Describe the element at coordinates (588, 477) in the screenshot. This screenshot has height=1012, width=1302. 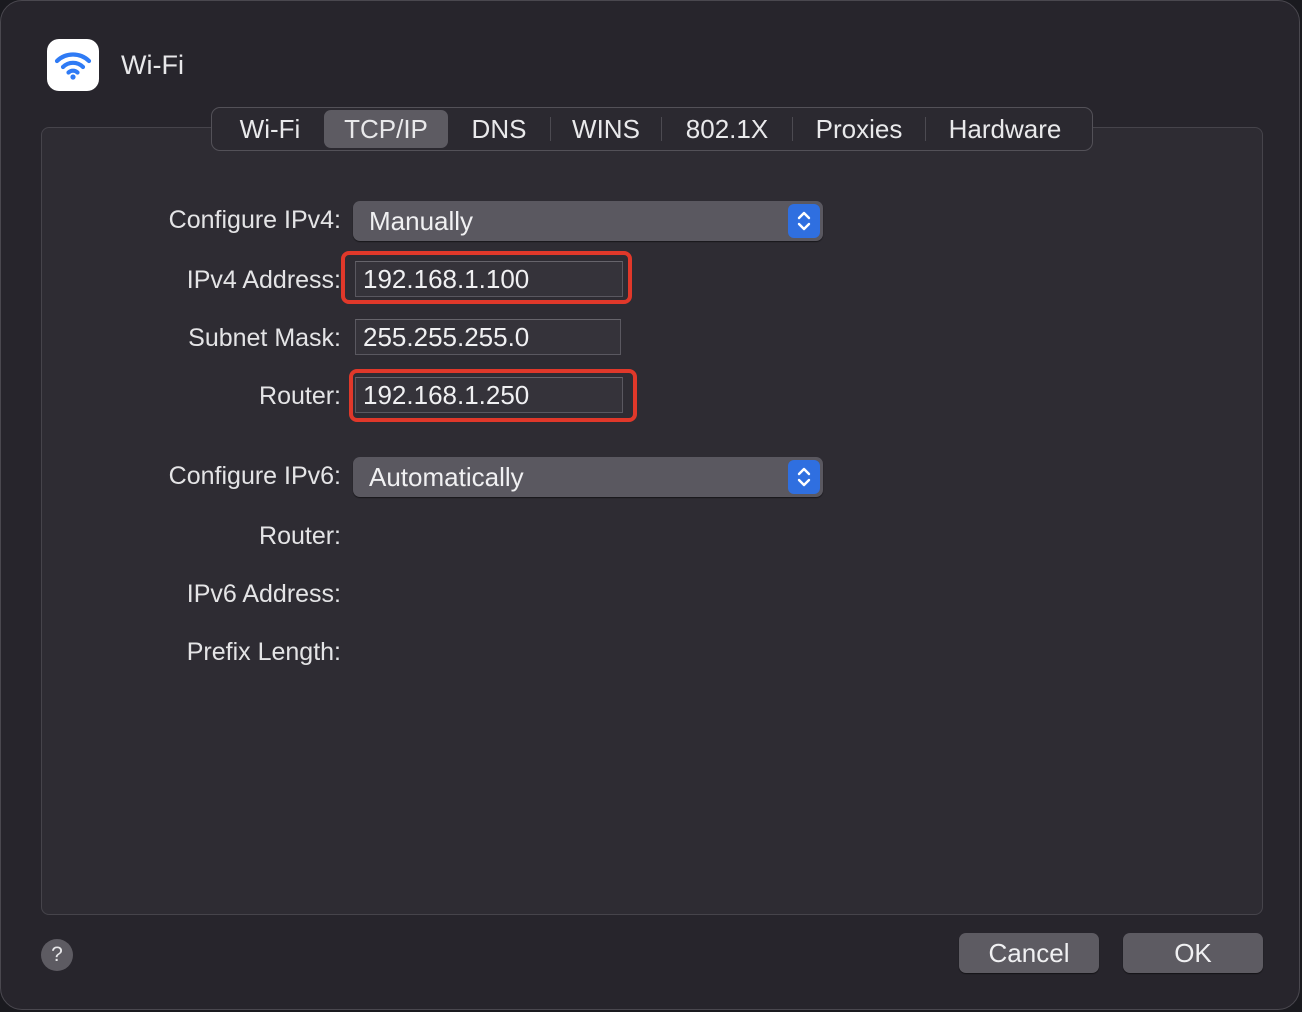
I see `configure-ipv6-popup: Automatically` at that location.